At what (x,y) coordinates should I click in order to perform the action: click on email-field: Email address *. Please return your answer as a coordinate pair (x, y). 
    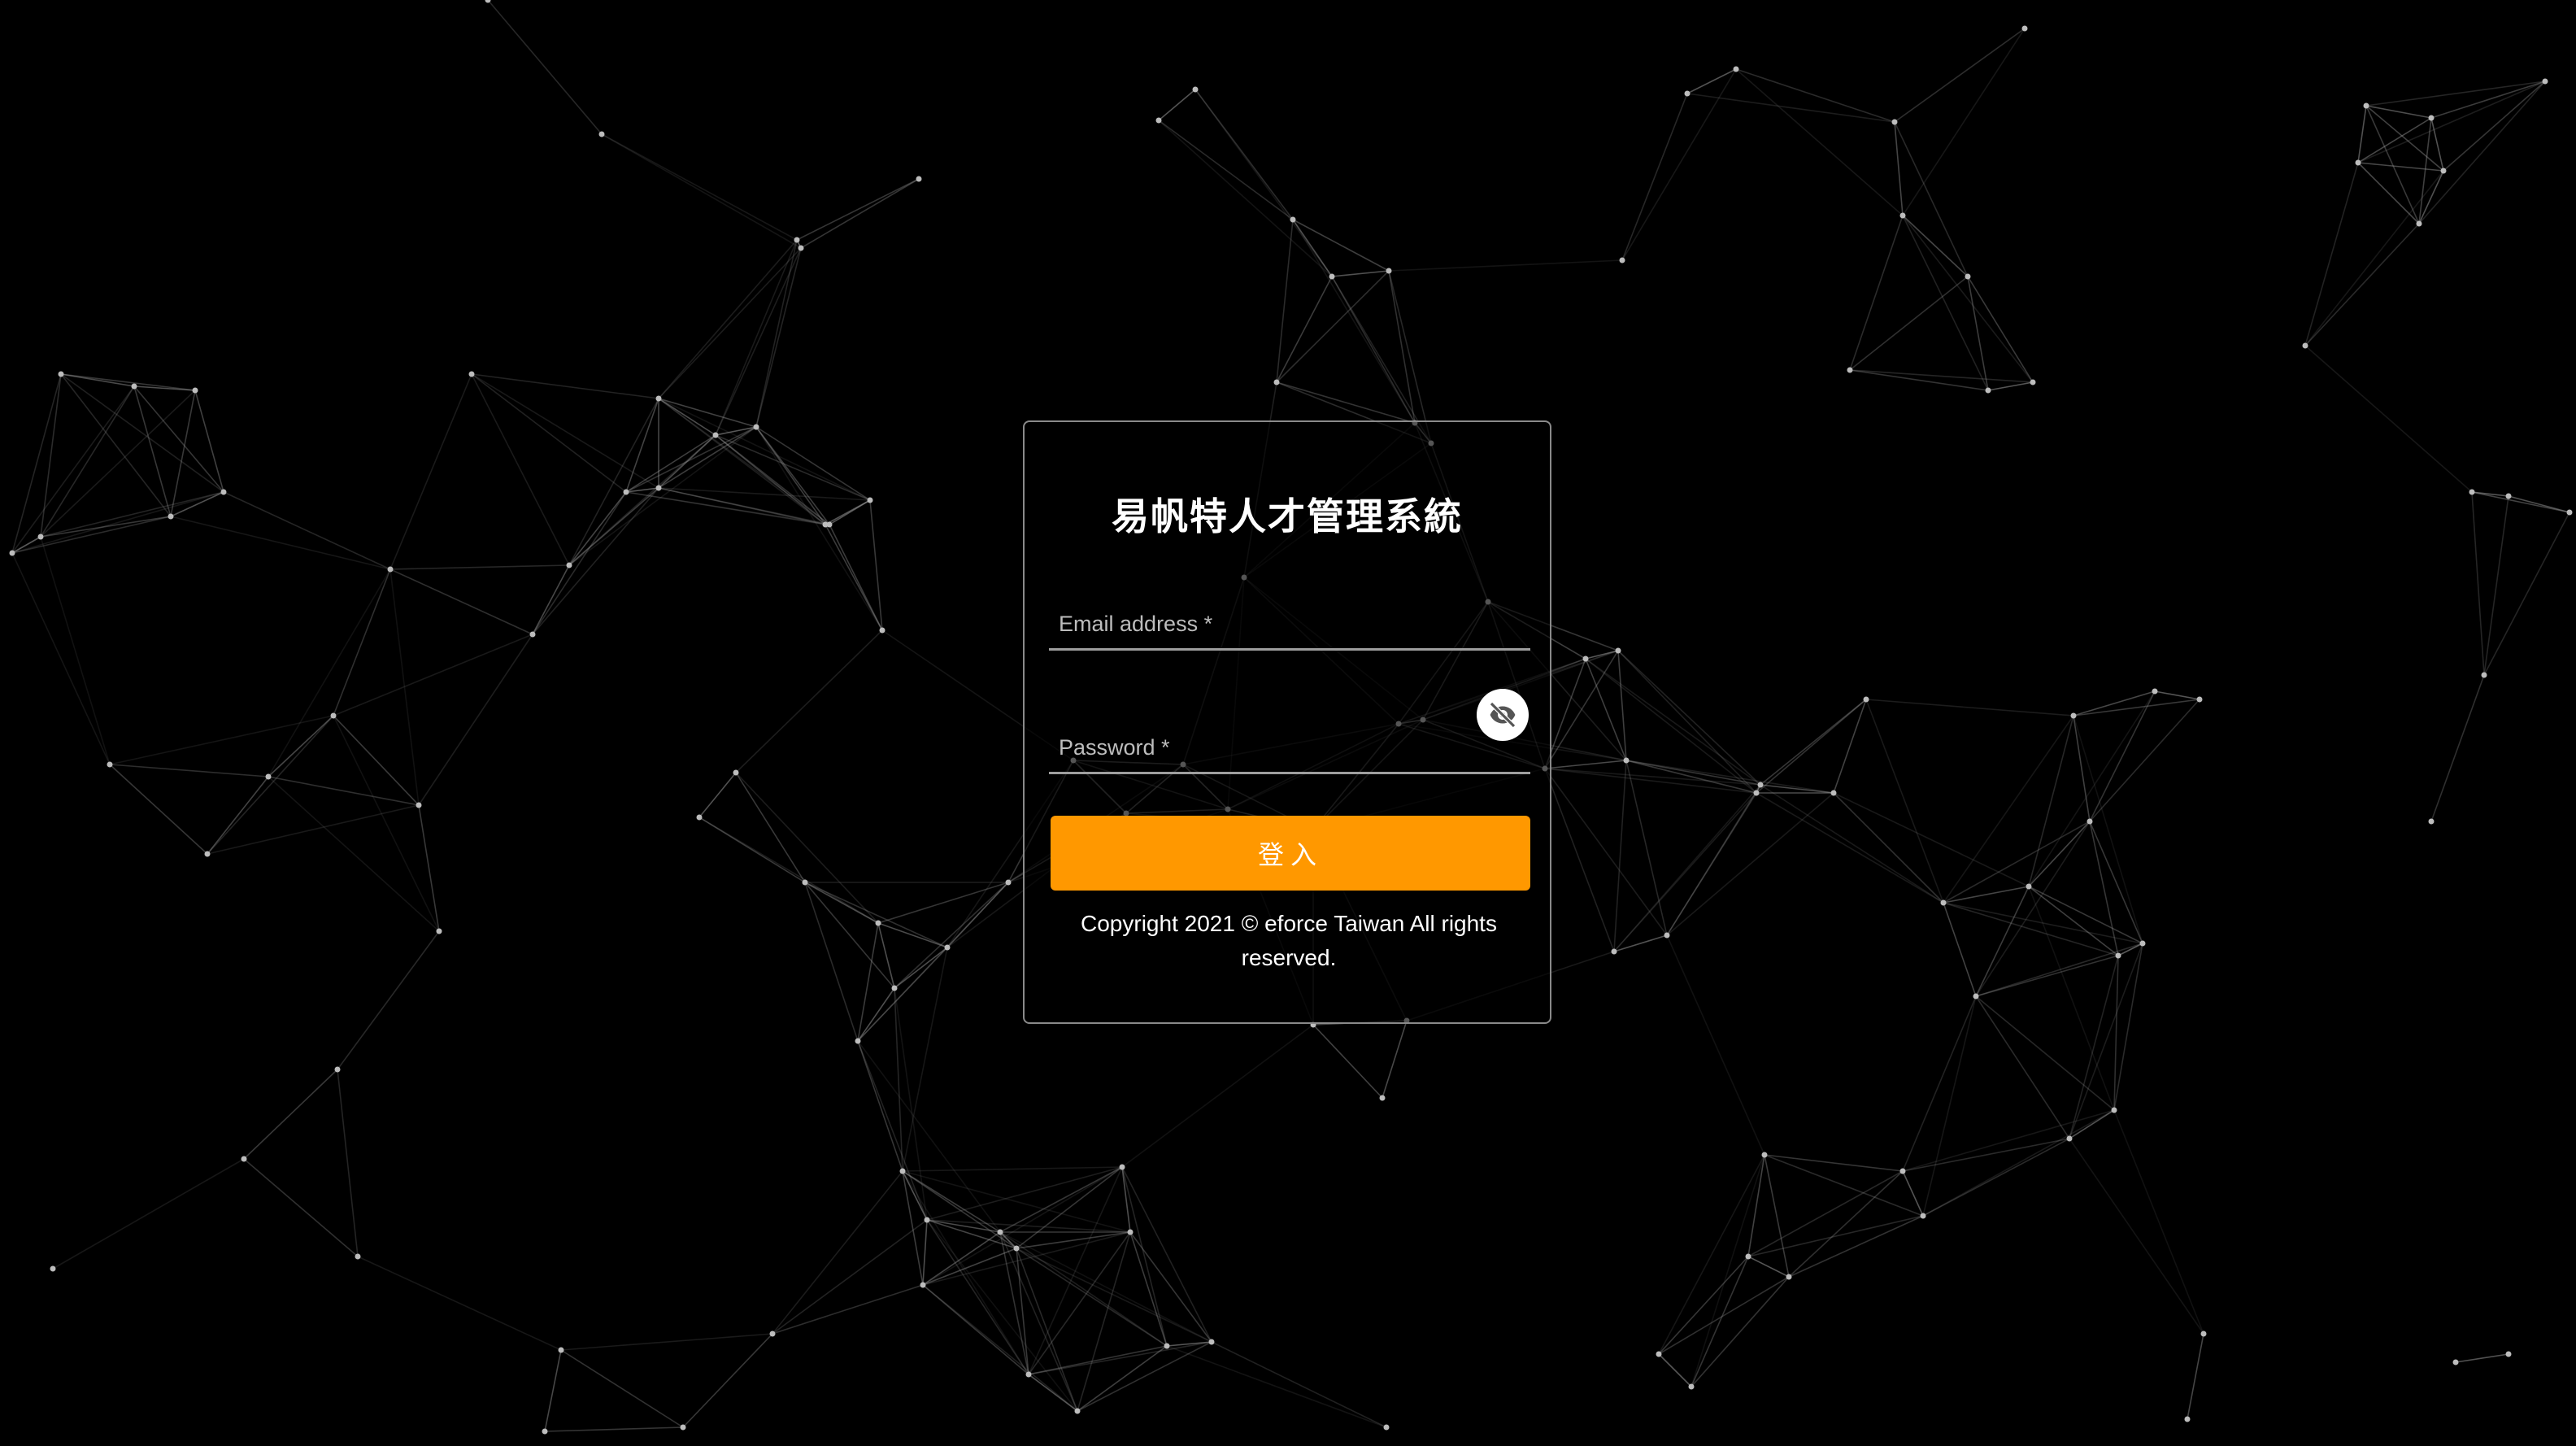
    Looking at the image, I should click on (1291, 623).